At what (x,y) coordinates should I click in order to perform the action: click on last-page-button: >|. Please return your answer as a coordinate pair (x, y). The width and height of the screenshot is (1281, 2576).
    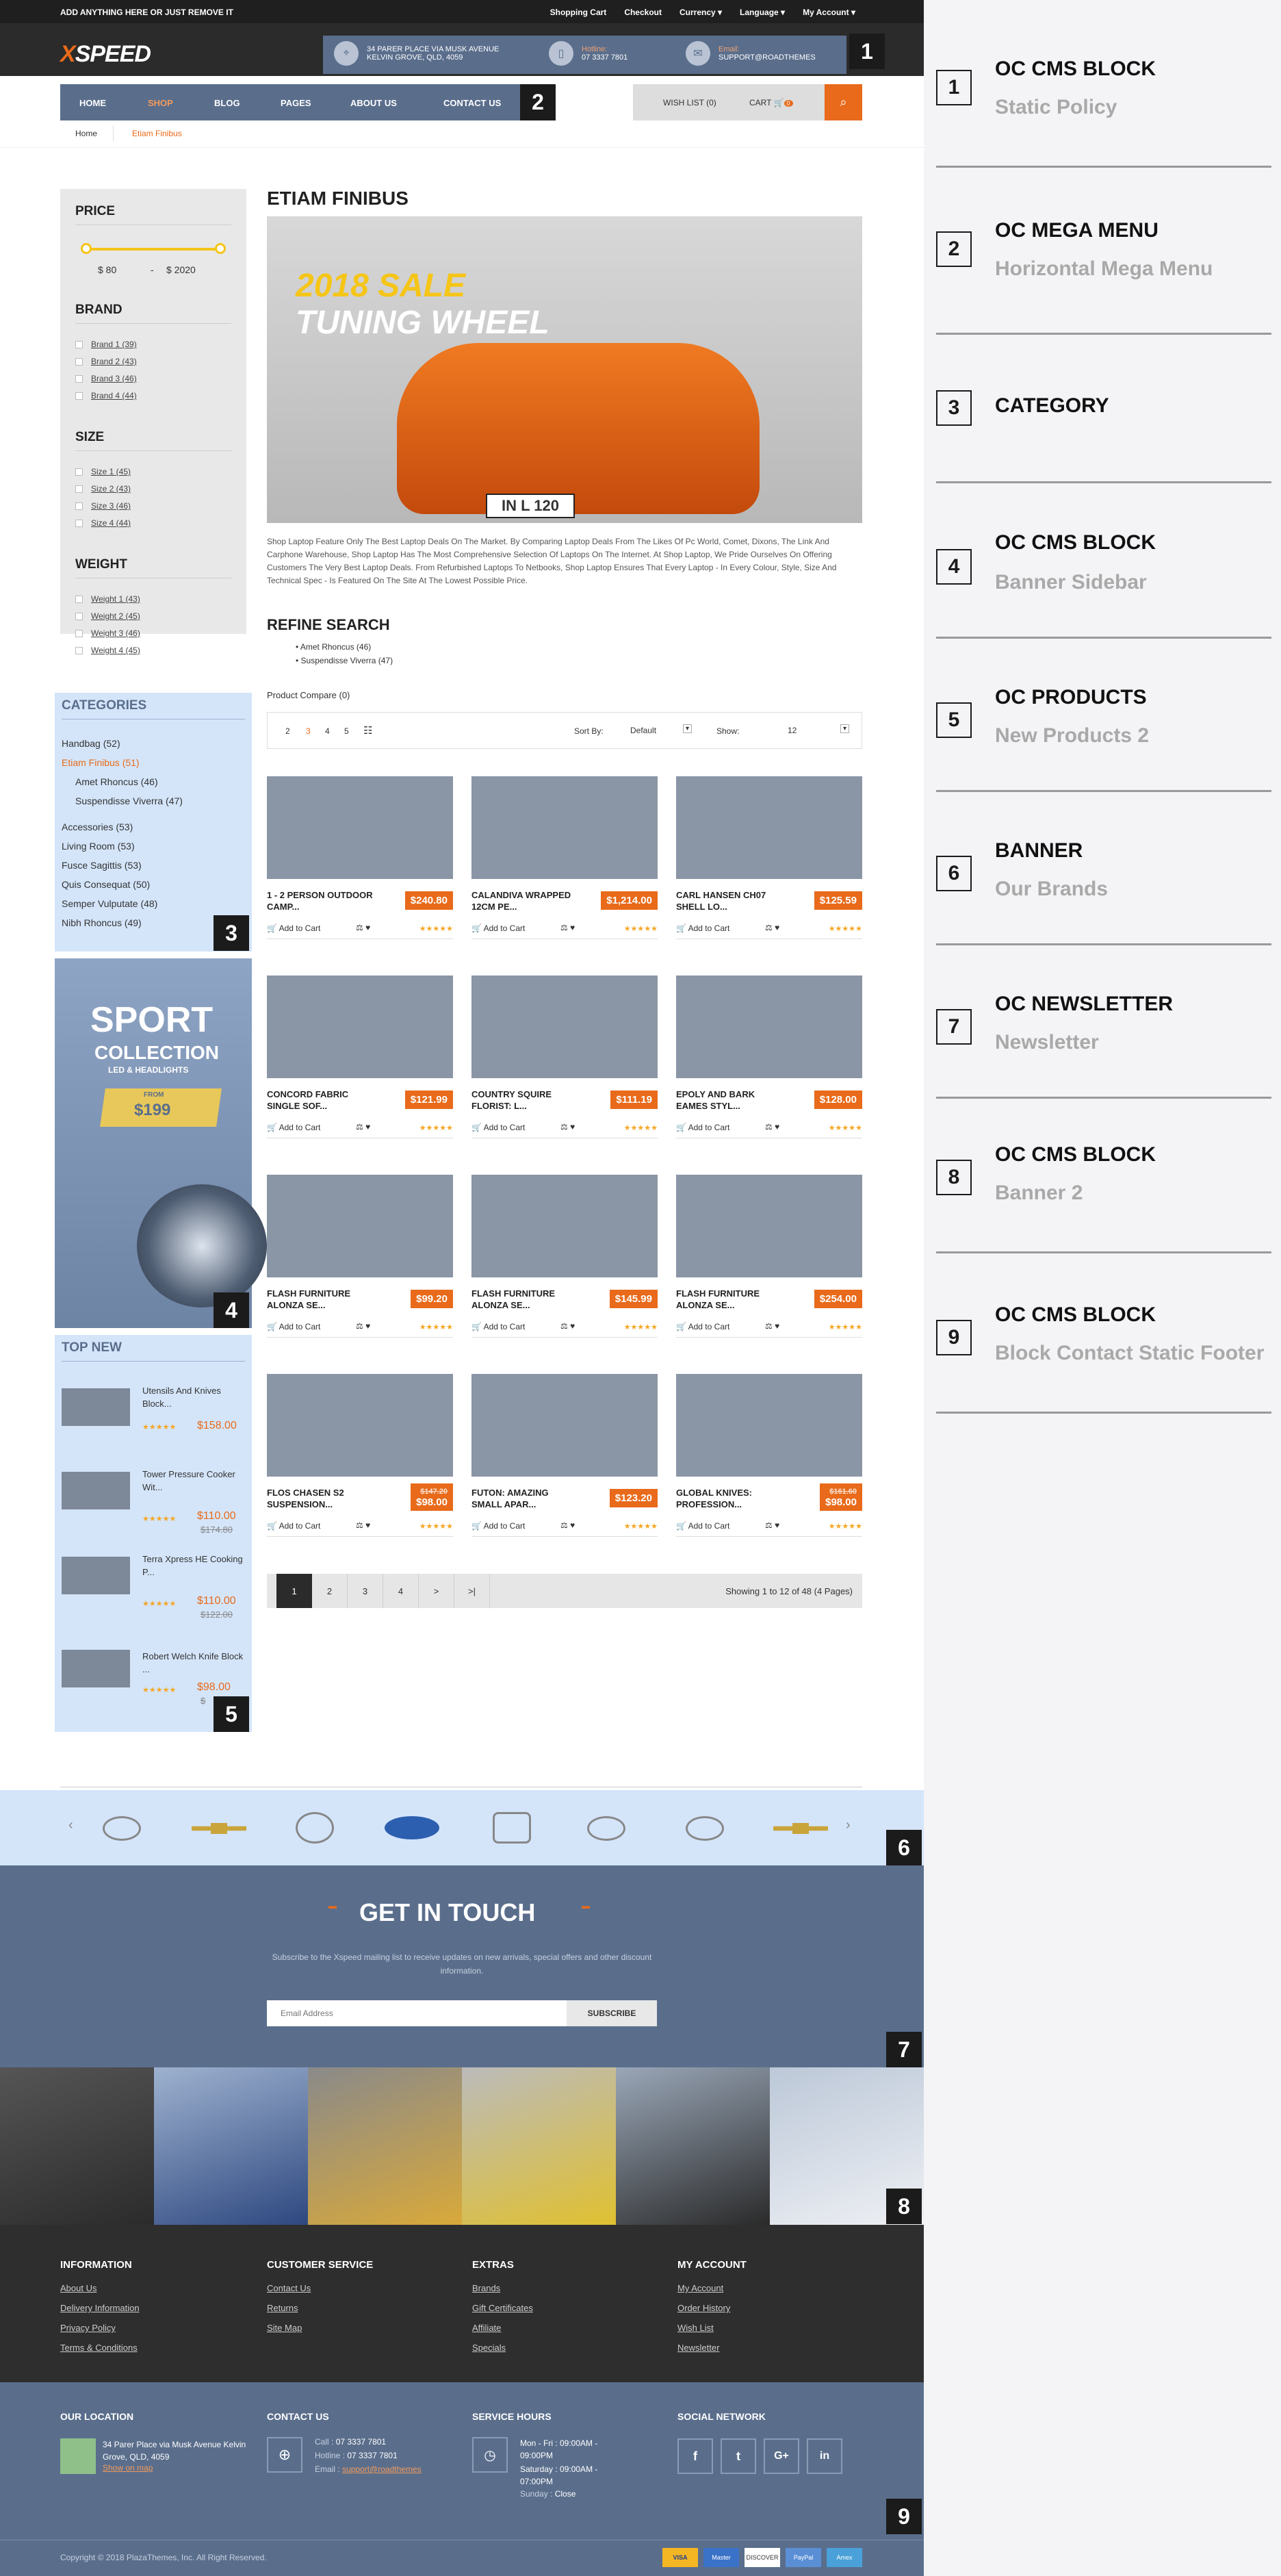
    Looking at the image, I should click on (472, 1591).